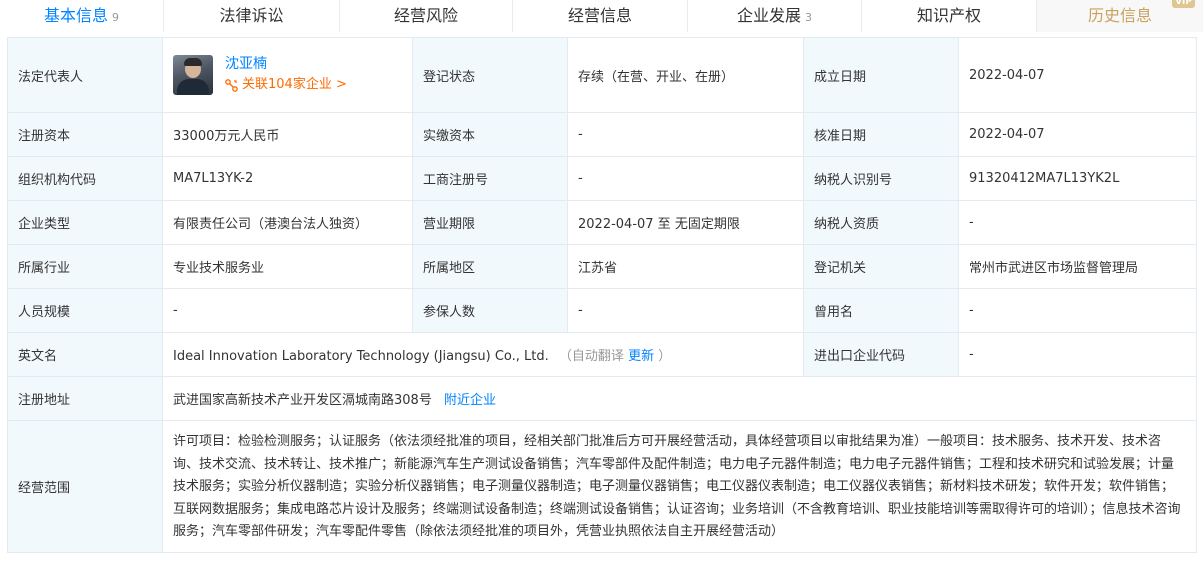  I want to click on avatar, so click(193, 75).